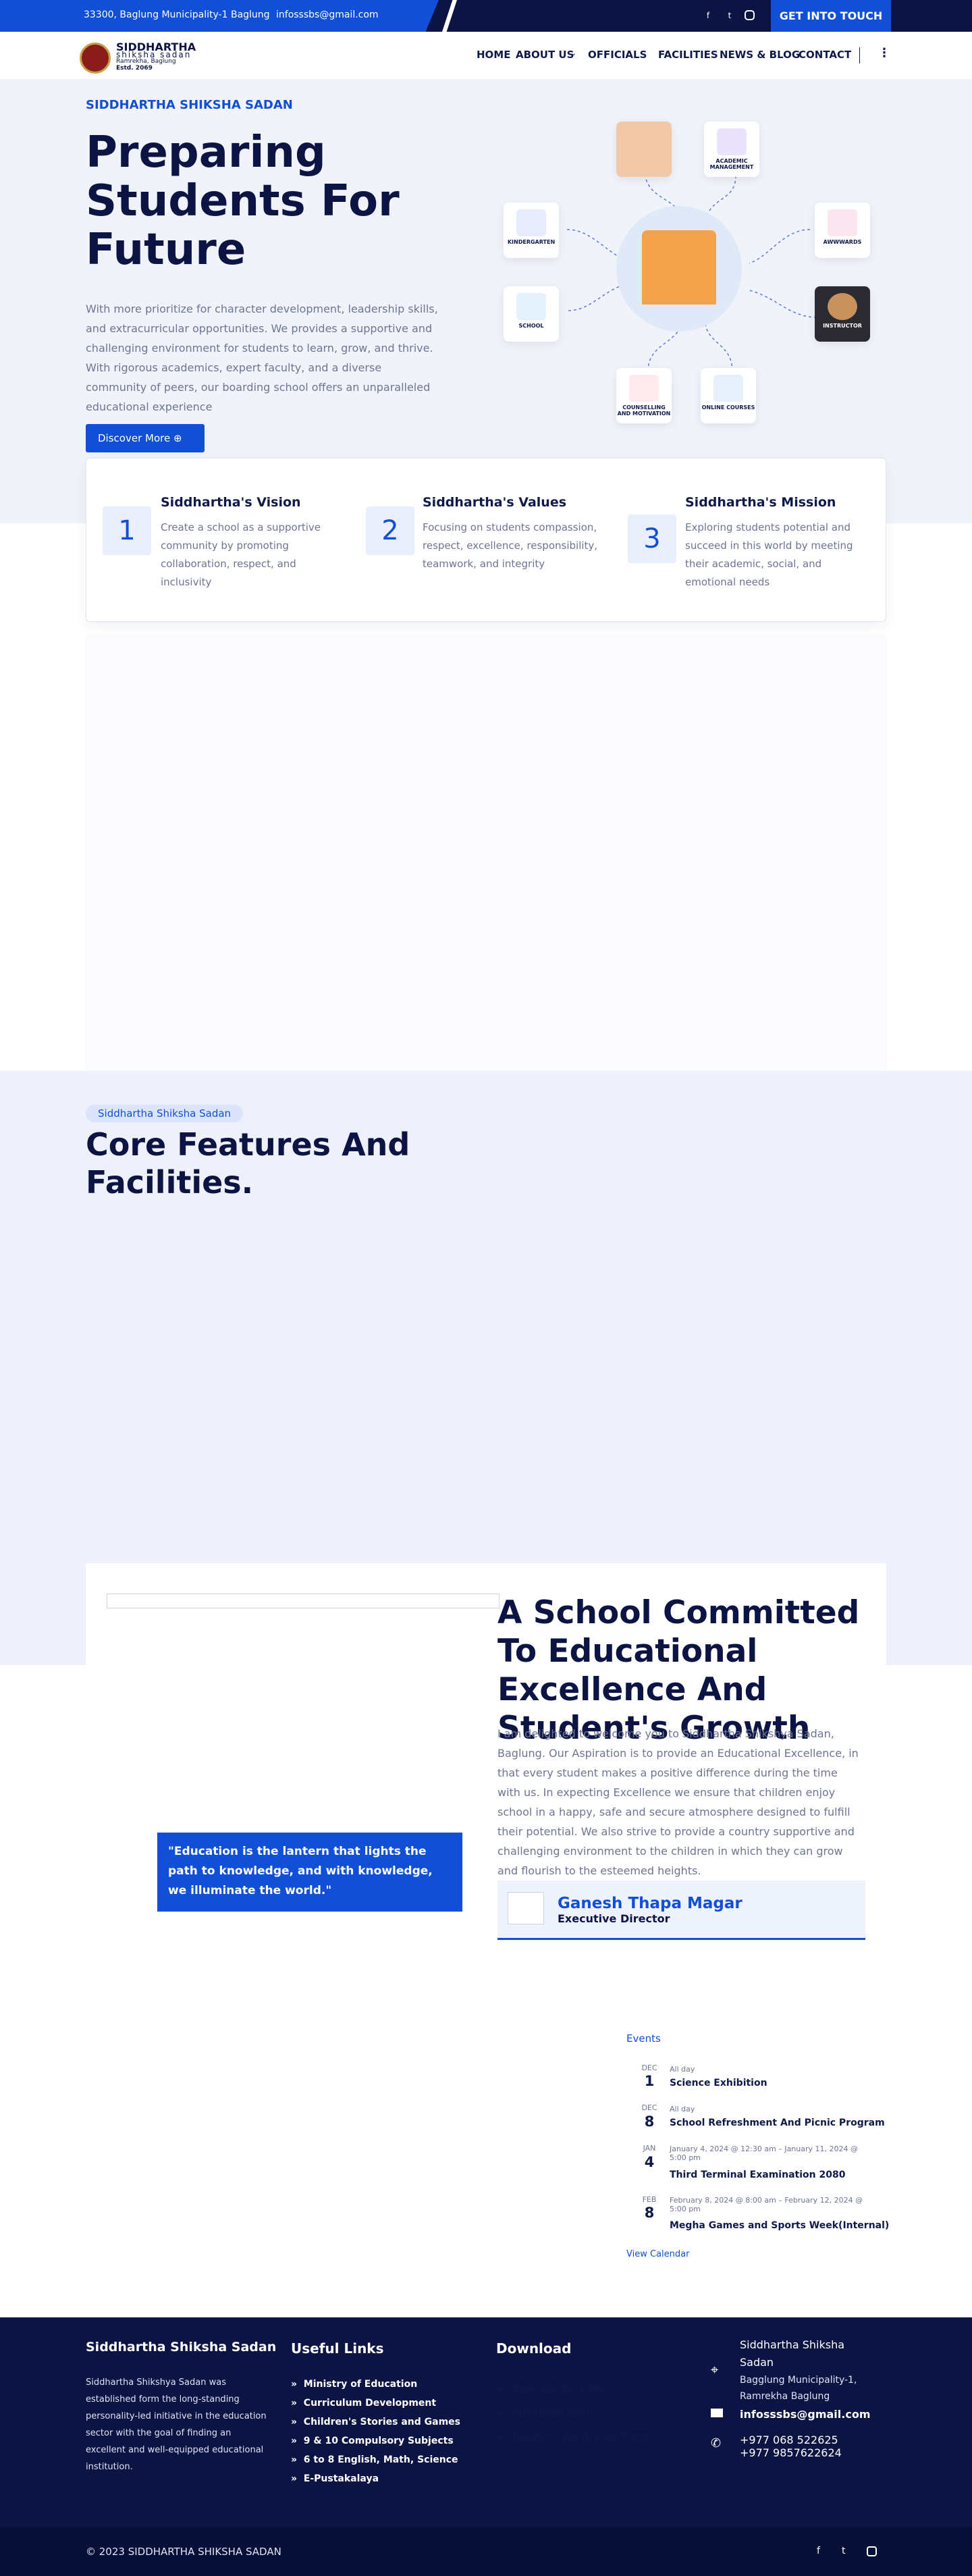  Describe the element at coordinates (825, 55) in the screenshot. I see `nav-contact: CONTACT` at that location.